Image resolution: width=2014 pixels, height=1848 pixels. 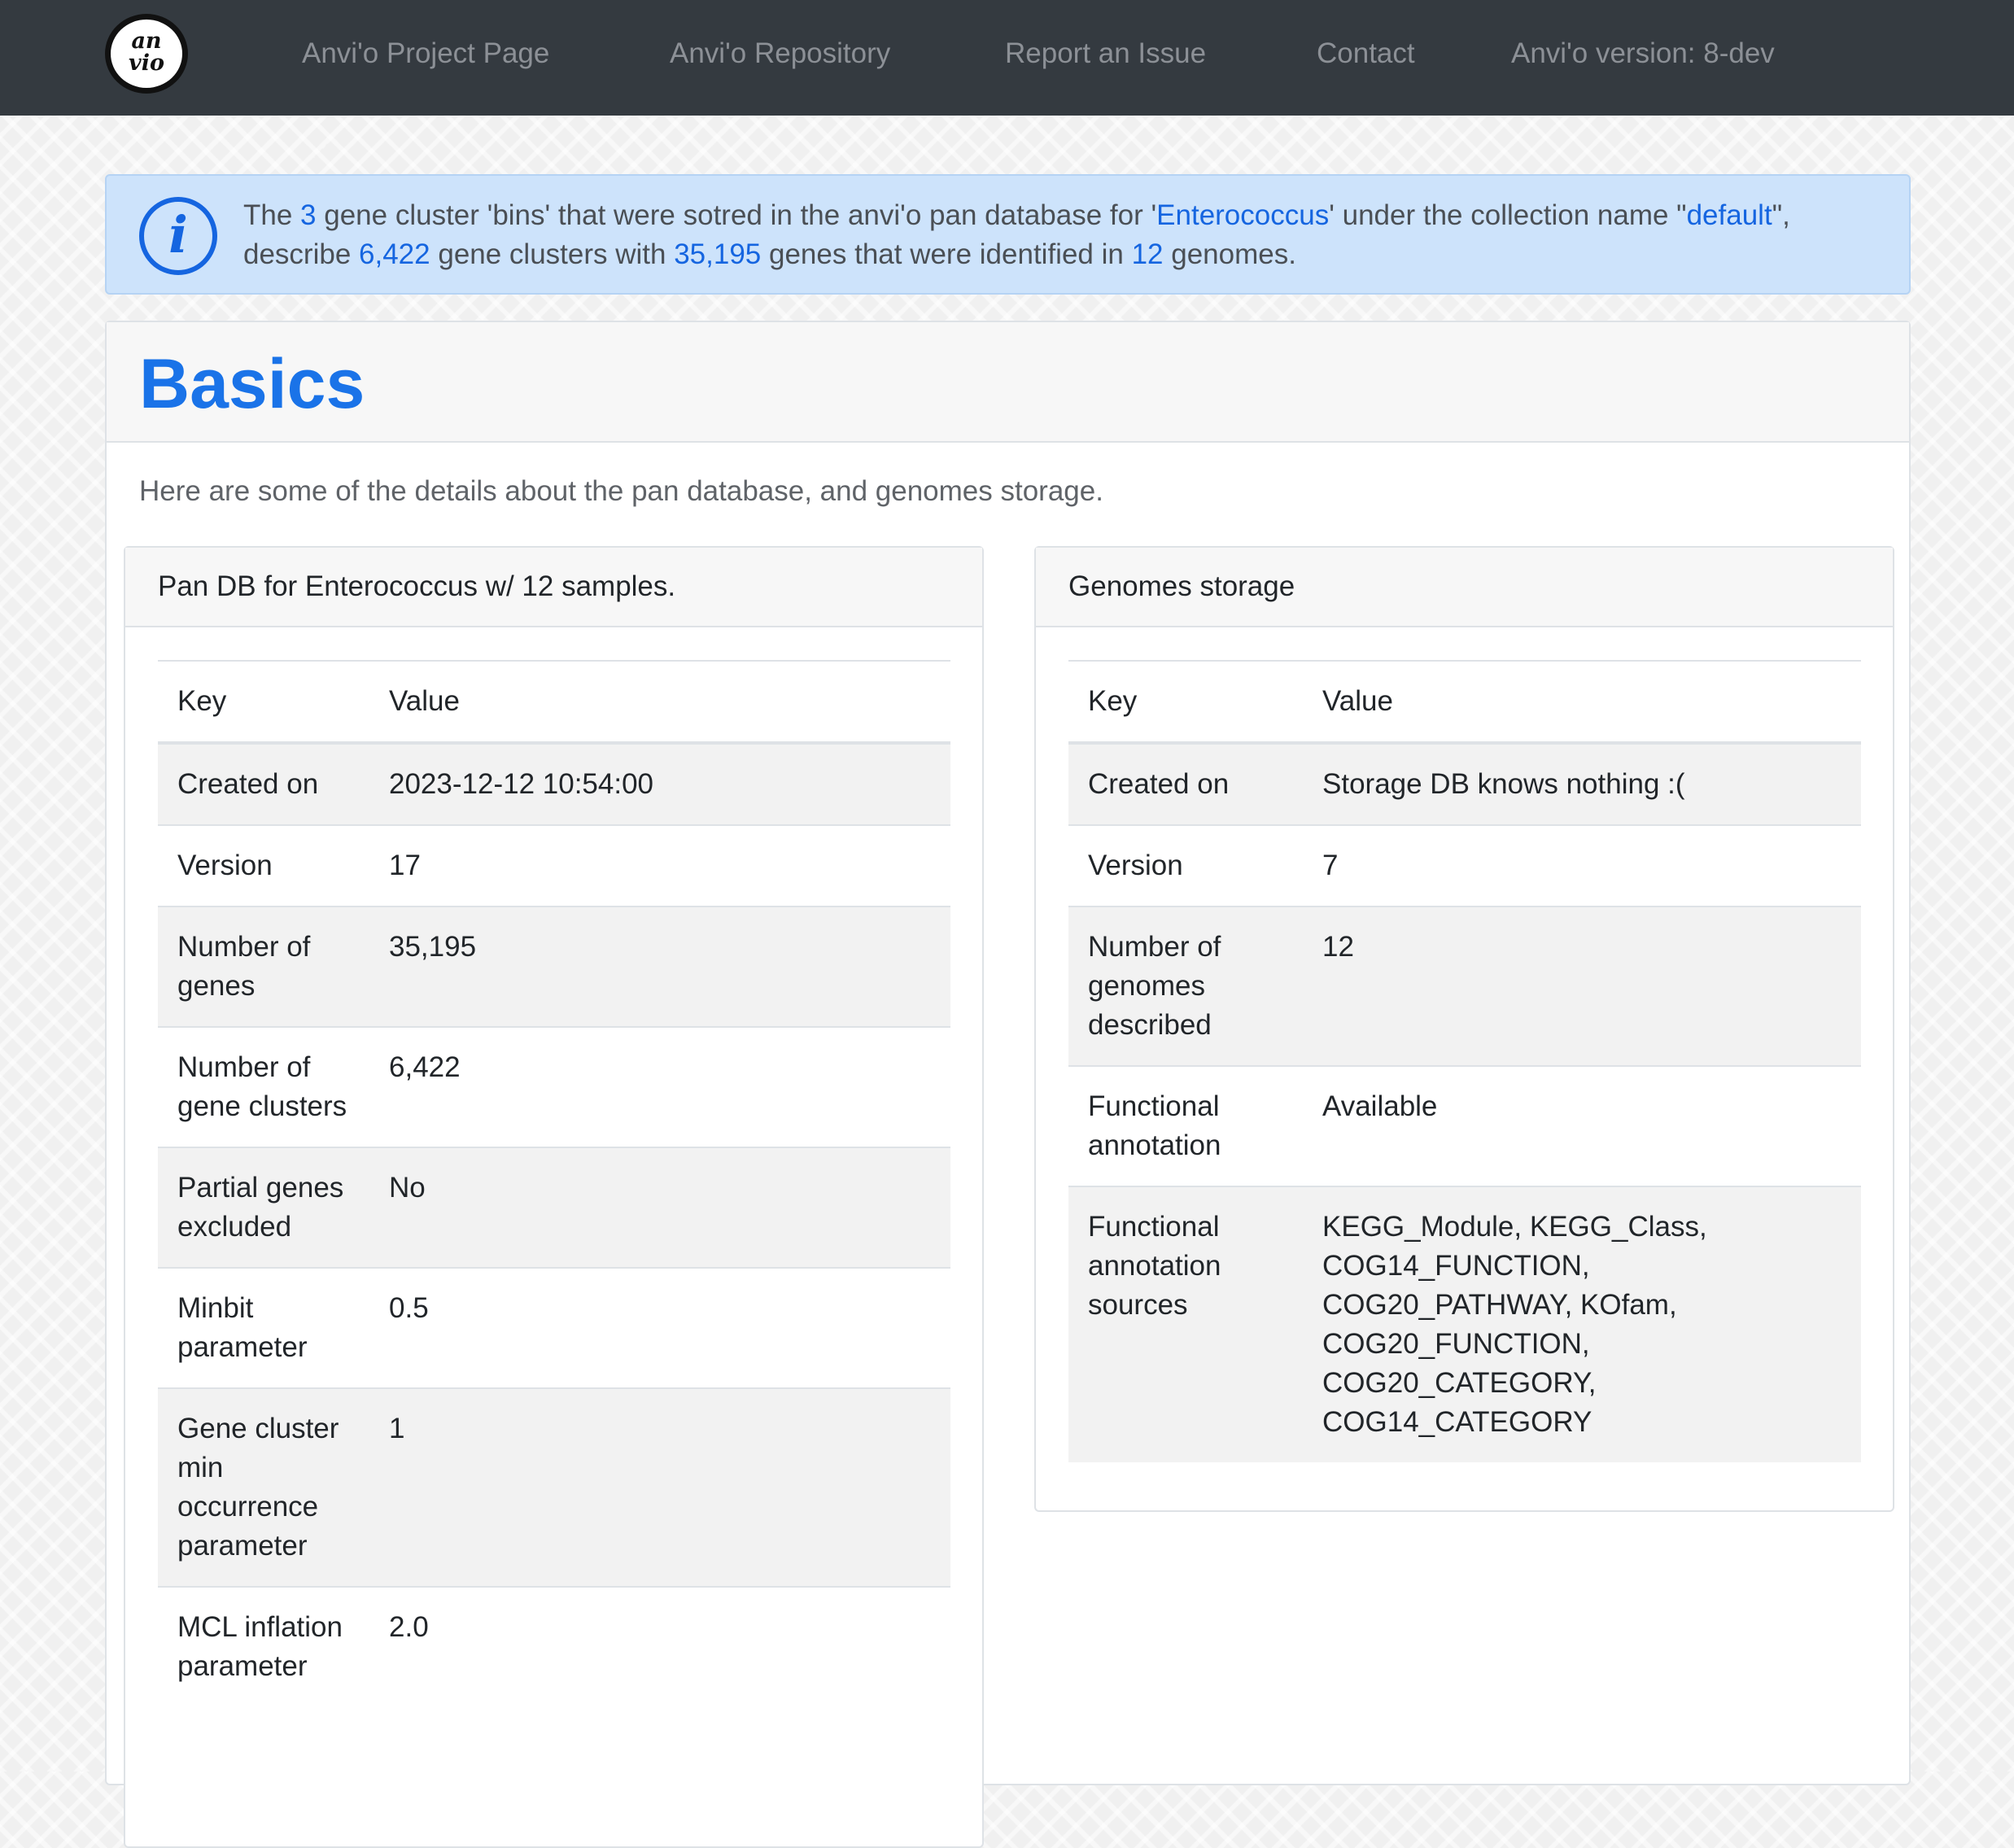 I want to click on row-key: Minbit parameter, so click(x=263, y=1327).